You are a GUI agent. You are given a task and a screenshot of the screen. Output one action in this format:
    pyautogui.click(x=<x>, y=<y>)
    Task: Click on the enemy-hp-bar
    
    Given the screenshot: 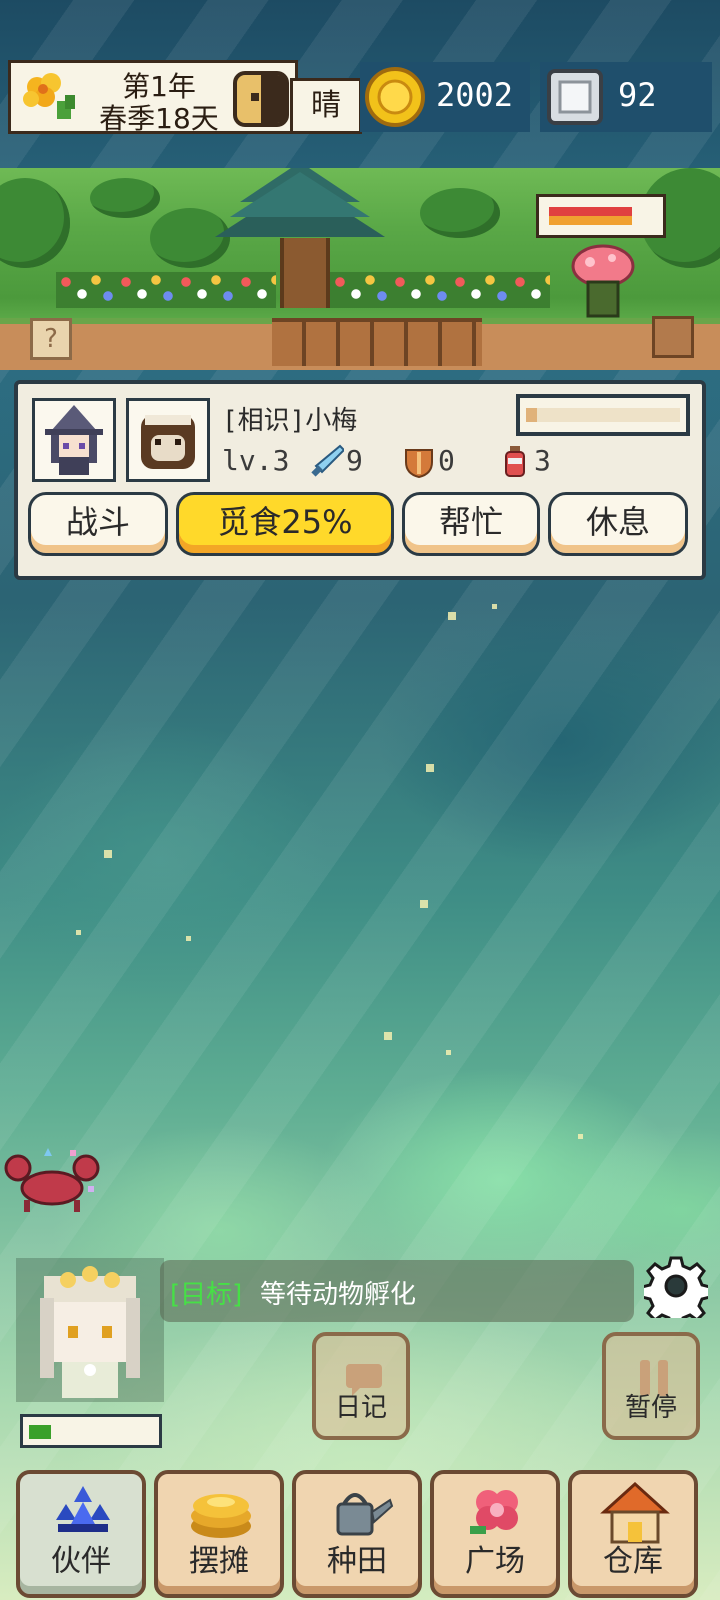 What is the action you would take?
    pyautogui.click(x=601, y=216)
    